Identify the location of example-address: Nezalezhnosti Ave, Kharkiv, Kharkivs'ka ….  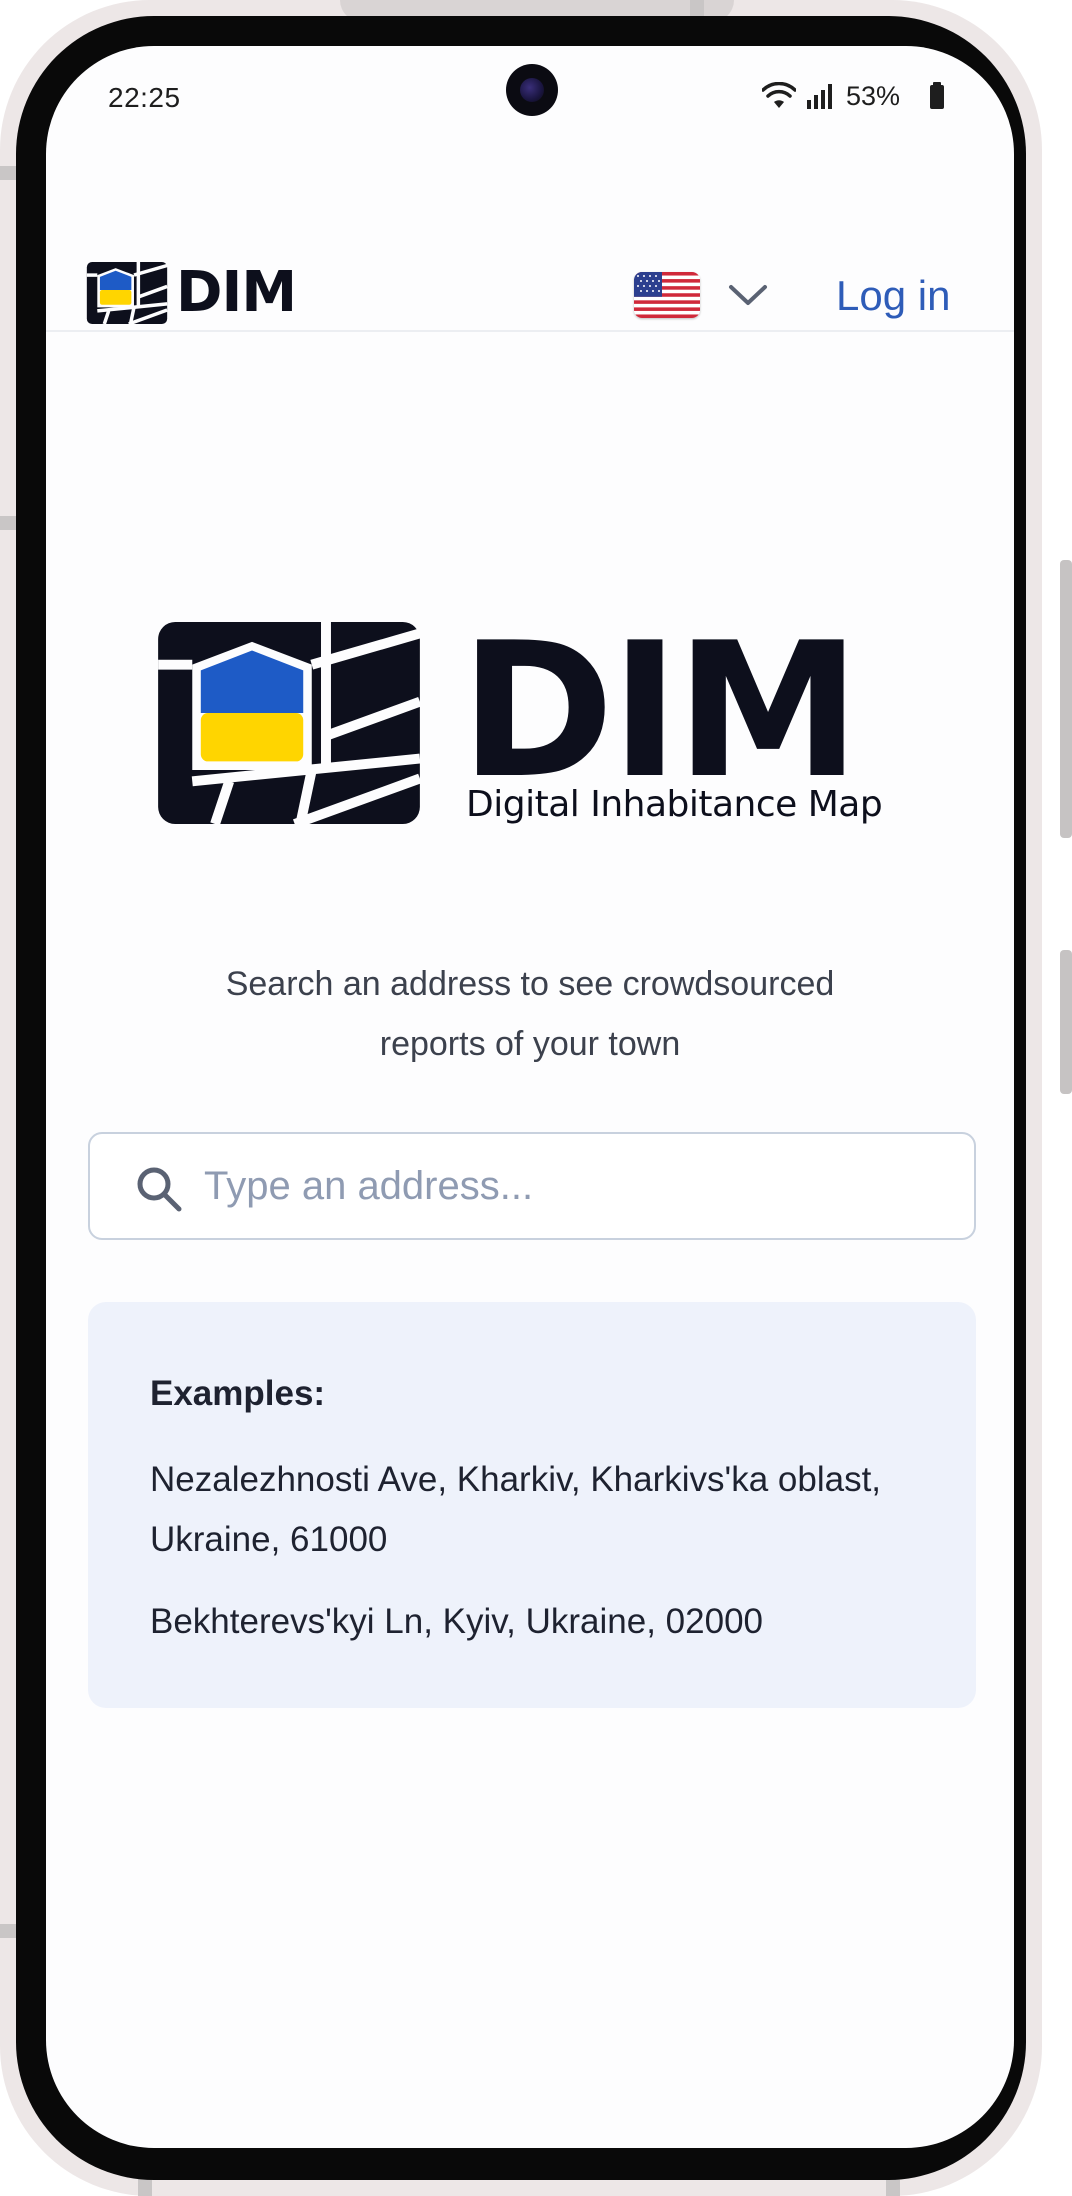
(530, 1510).